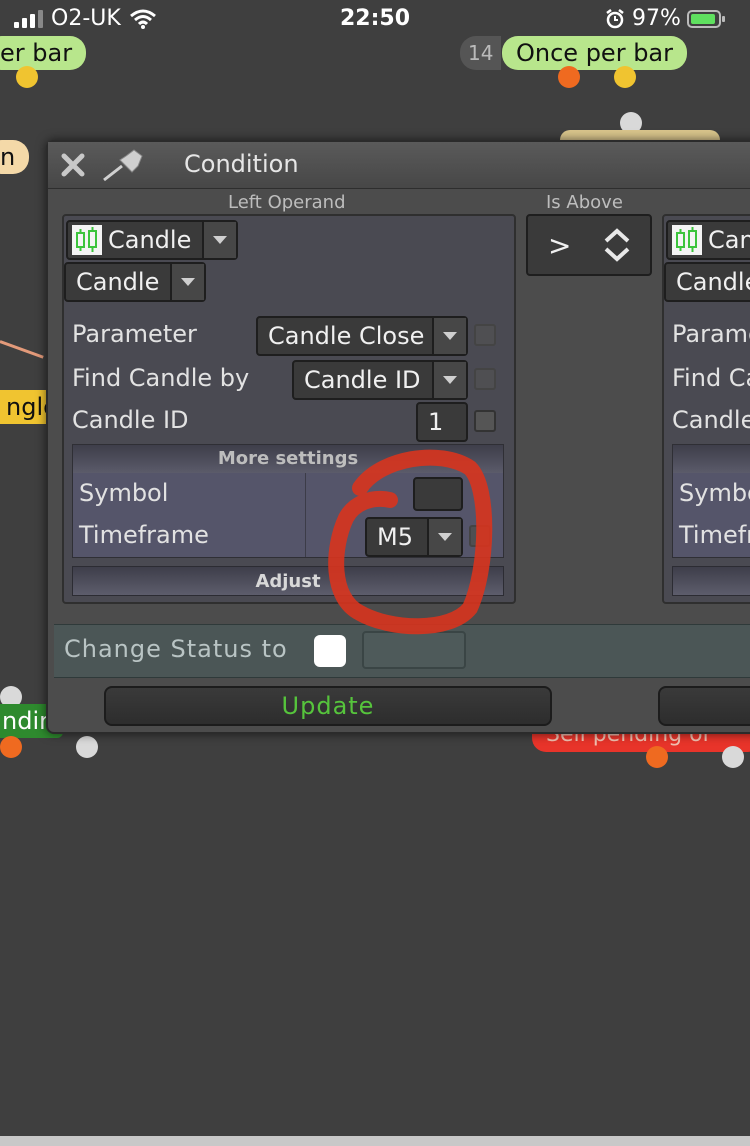  Describe the element at coordinates (15, 157) in the screenshot. I see `node-pill-left: n` at that location.